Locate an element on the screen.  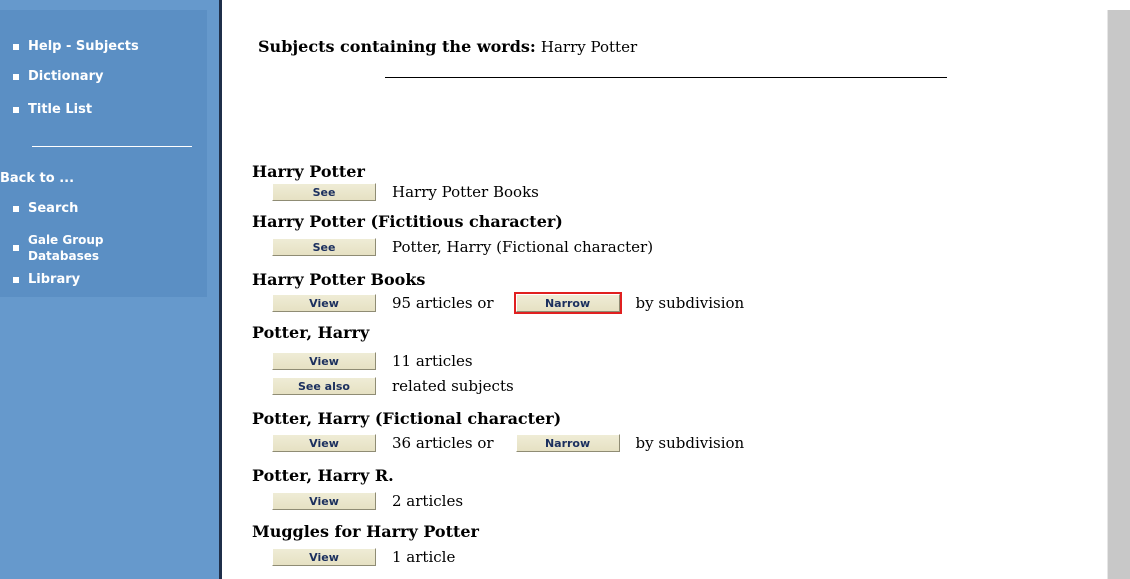
see-target: Potter, Harry (Fictional character) is located at coordinates (523, 247).